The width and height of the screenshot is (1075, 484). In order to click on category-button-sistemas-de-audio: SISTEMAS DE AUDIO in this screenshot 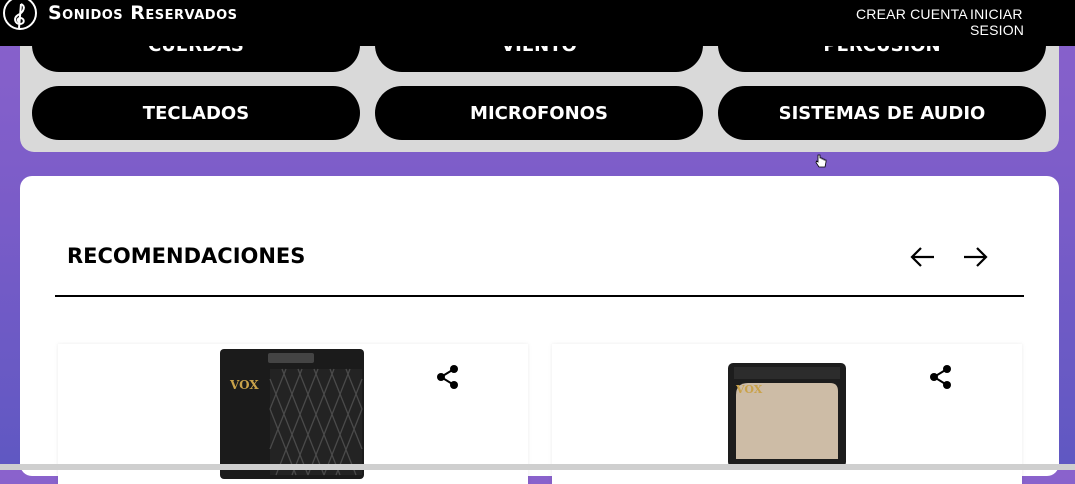, I will do `click(882, 113)`.